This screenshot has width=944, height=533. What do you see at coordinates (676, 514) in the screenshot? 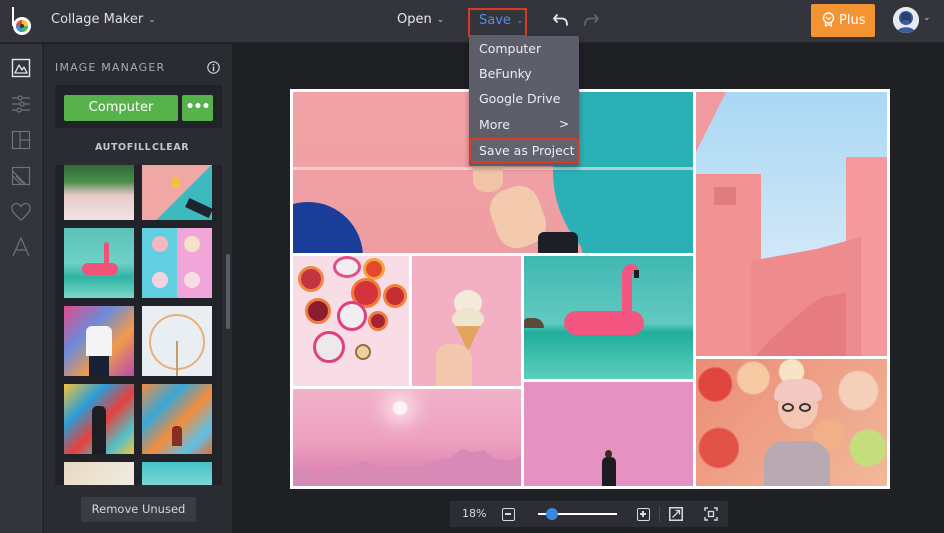
I see `fit-to-screen-icon` at bounding box center [676, 514].